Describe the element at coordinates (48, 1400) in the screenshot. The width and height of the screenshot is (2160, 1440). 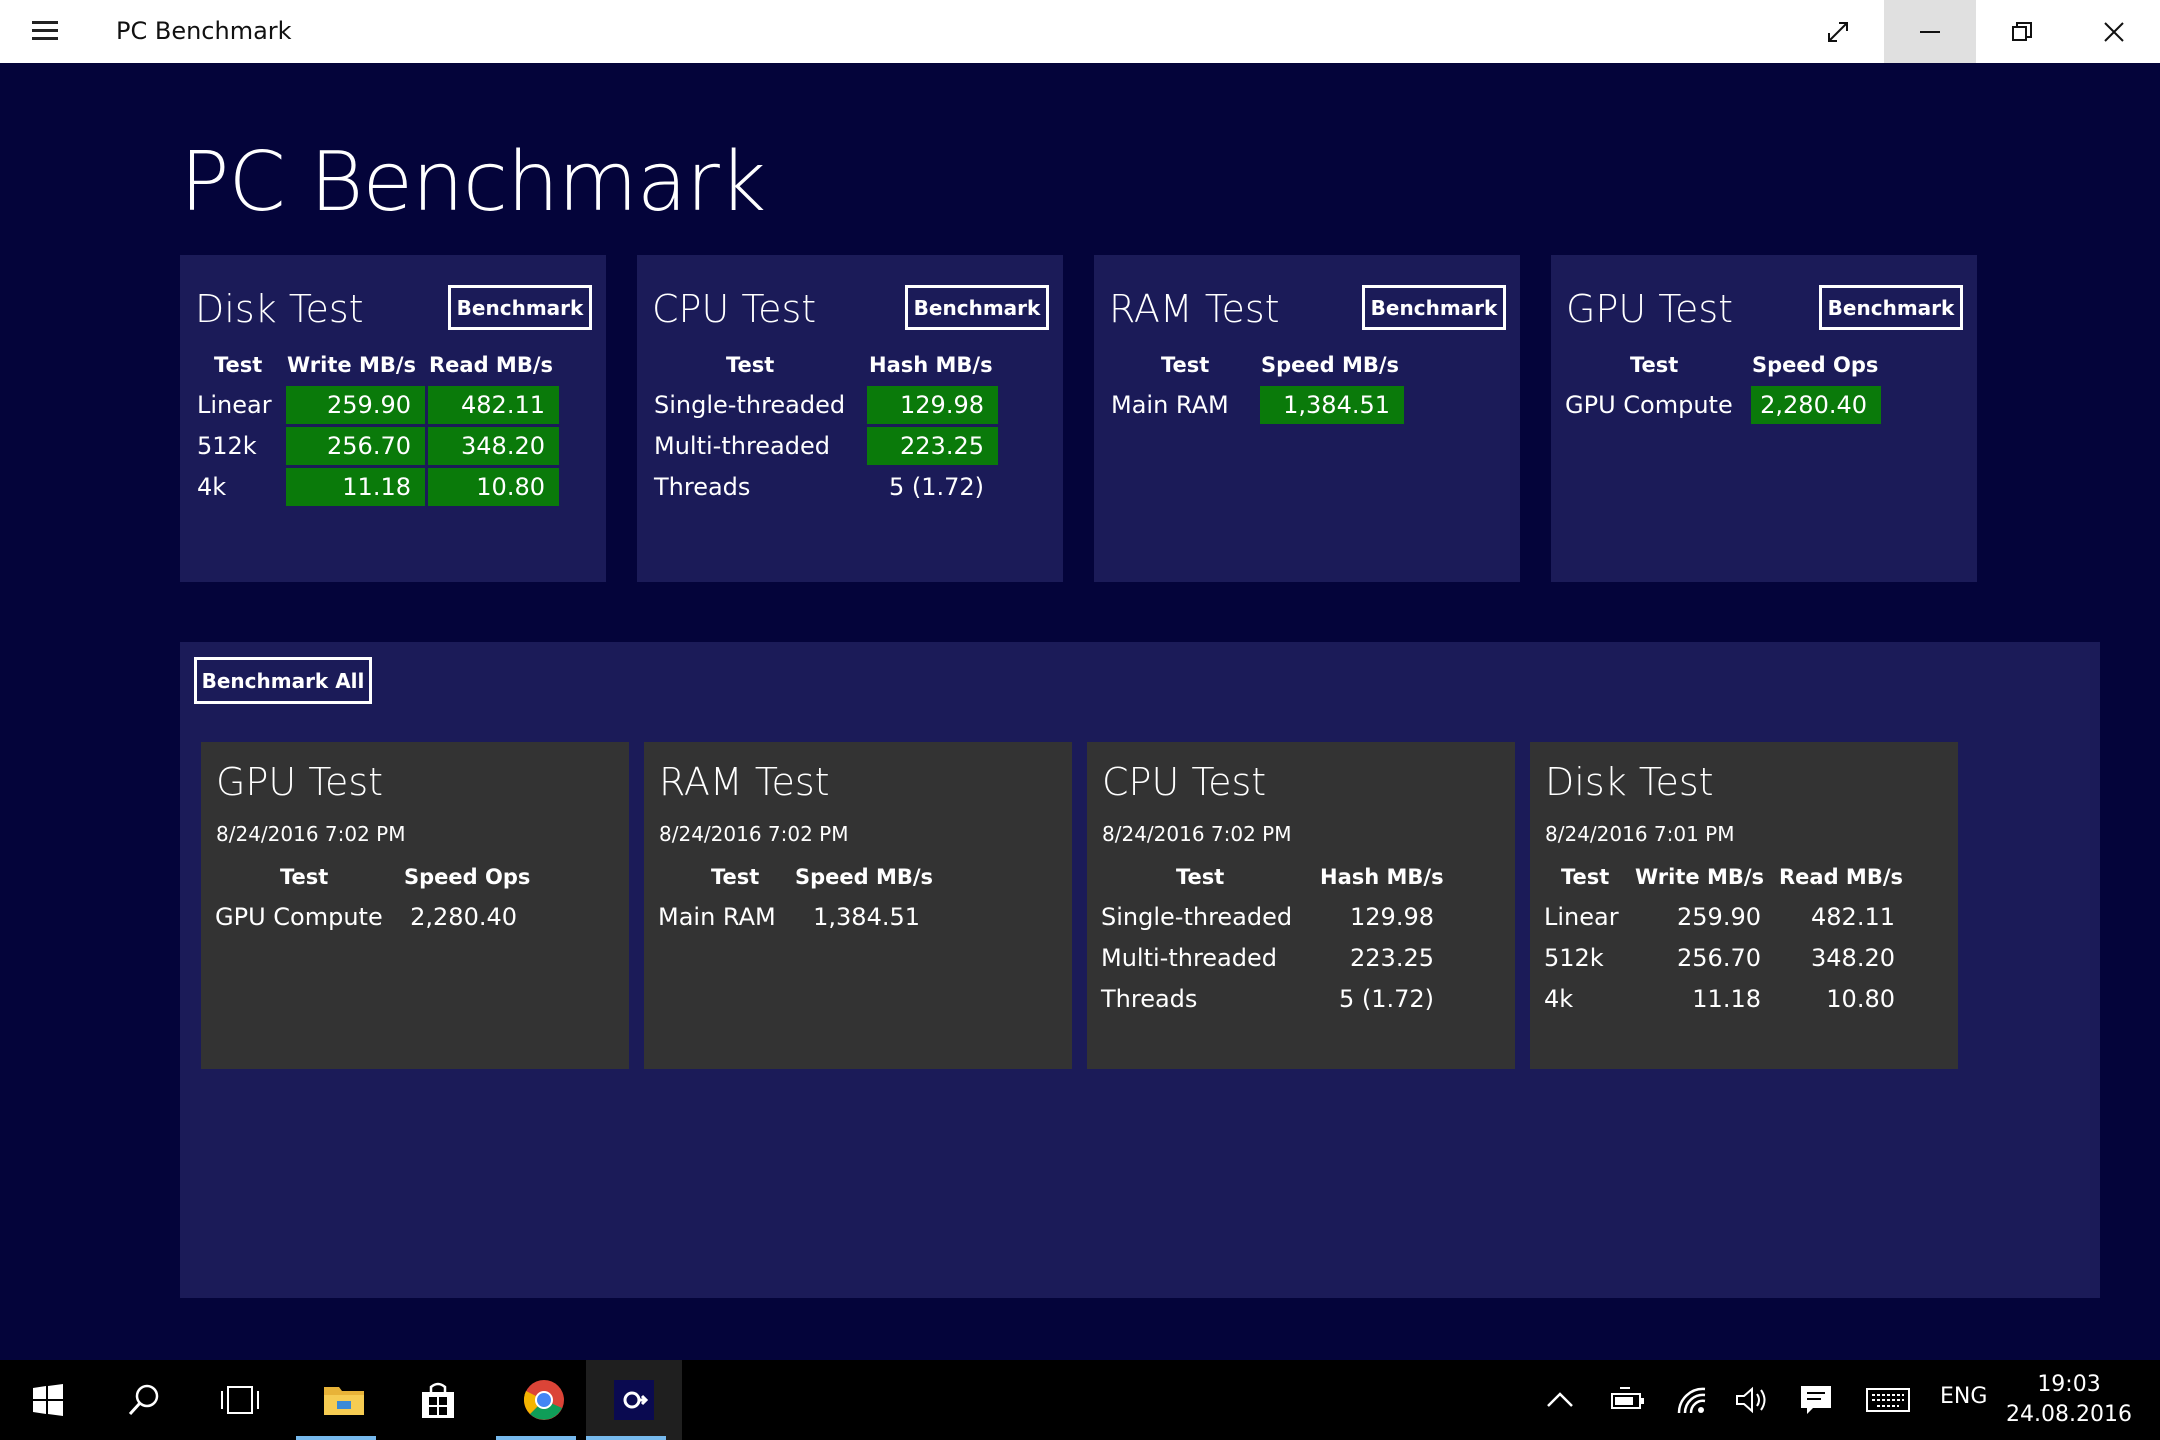
I see `start-button` at that location.